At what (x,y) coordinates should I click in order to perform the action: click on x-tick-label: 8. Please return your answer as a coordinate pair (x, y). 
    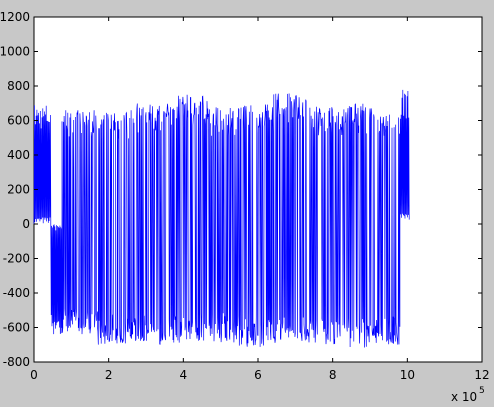
    Looking at the image, I should click on (333, 375).